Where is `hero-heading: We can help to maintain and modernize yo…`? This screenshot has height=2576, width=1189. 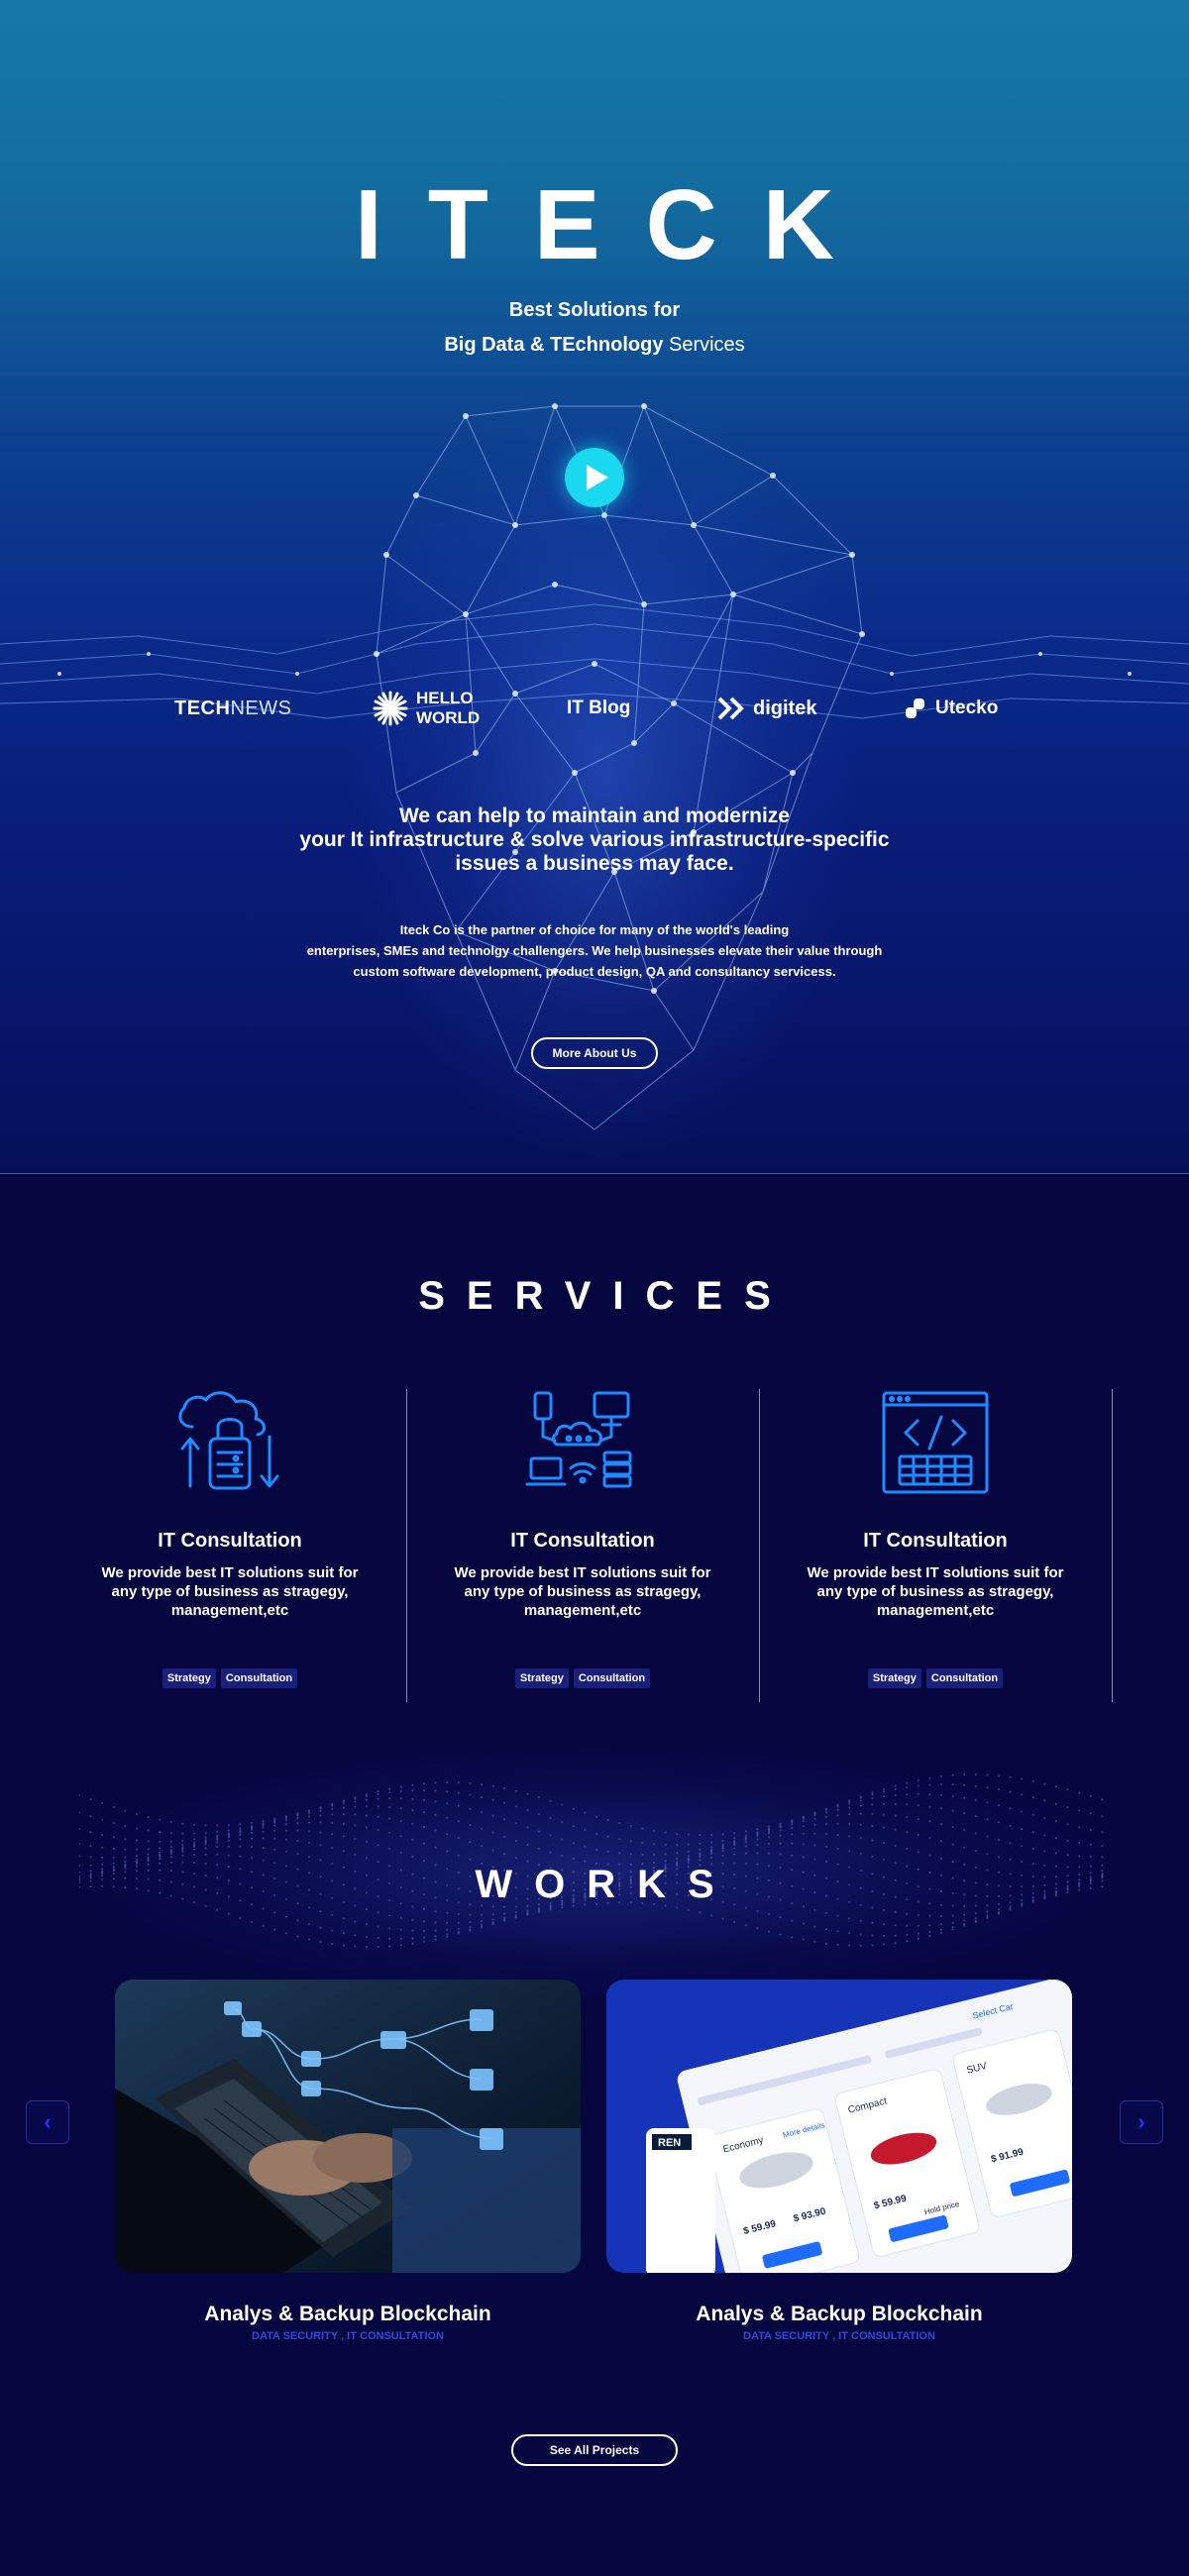
hero-heading: We can help to maintain and modernize yo… is located at coordinates (594, 840).